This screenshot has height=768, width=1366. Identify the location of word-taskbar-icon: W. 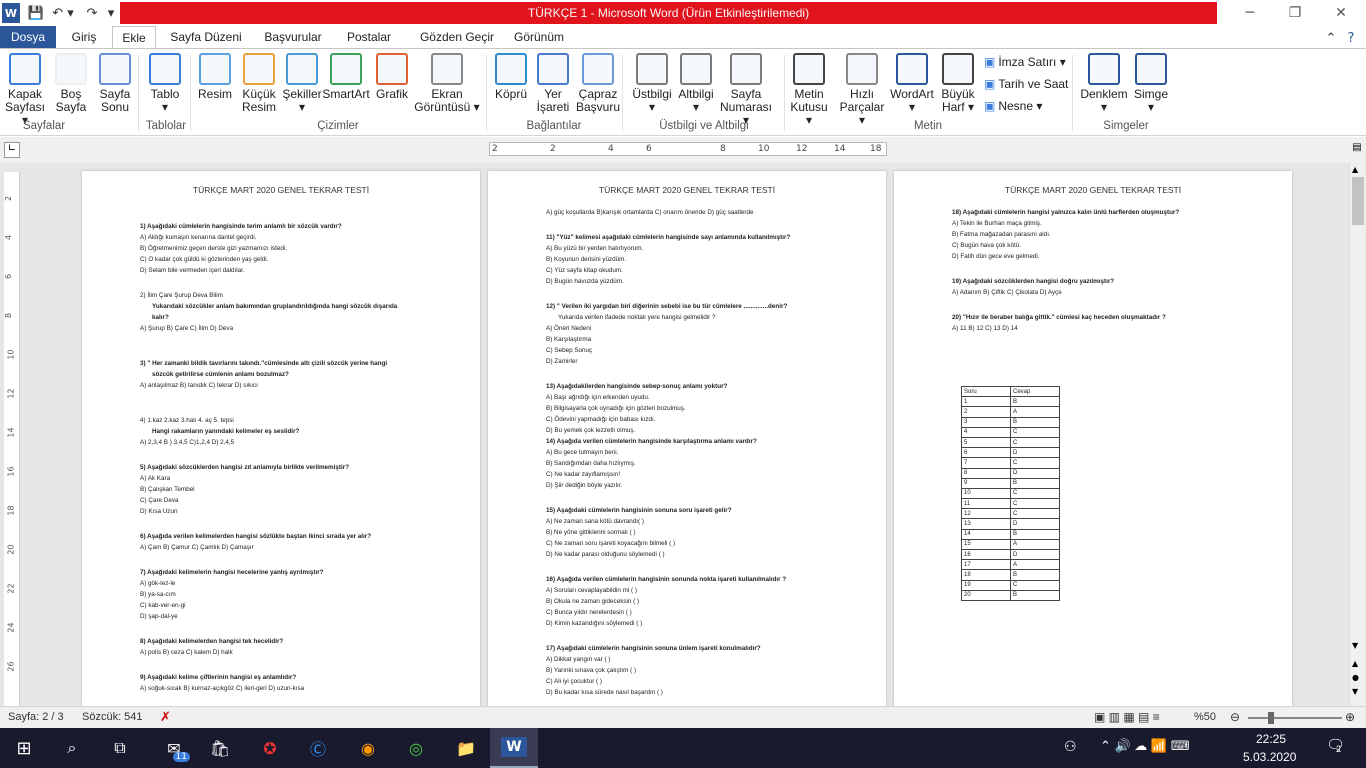
(514, 748).